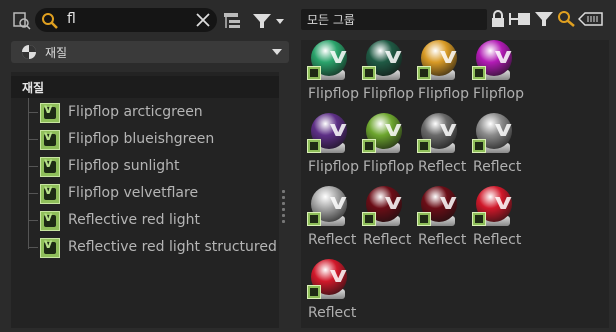  Describe the element at coordinates (172, 247) in the screenshot. I see `tree-item-label: Reflective red light structured` at that location.